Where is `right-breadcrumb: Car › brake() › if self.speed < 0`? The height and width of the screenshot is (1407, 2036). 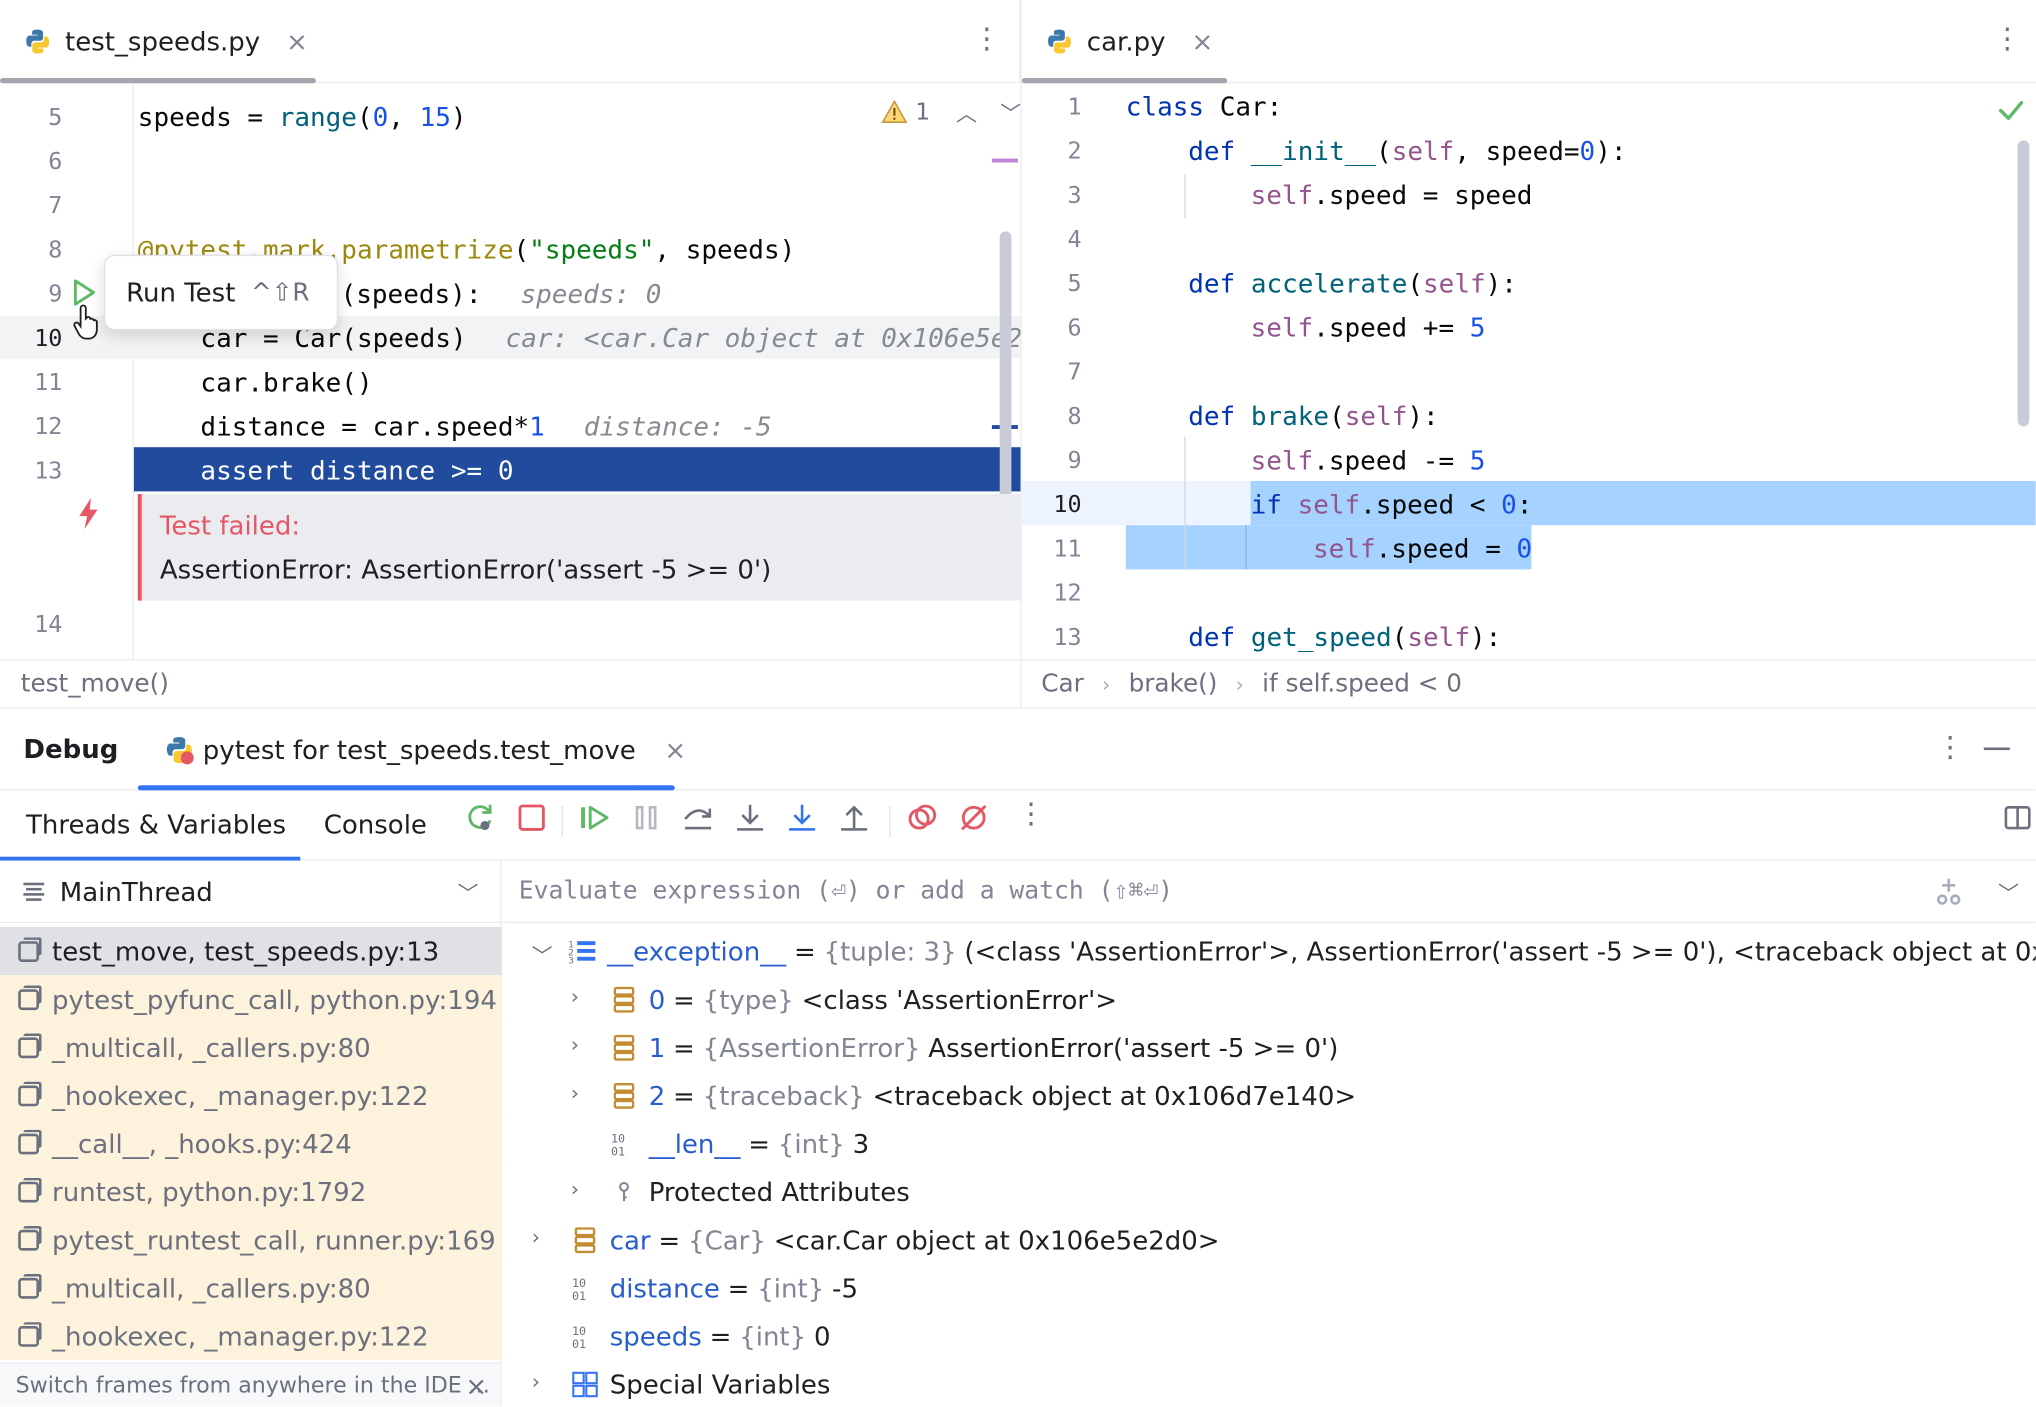
right-breadcrumb: Car › brake() › if self.speed < 0 is located at coordinates (1251, 683).